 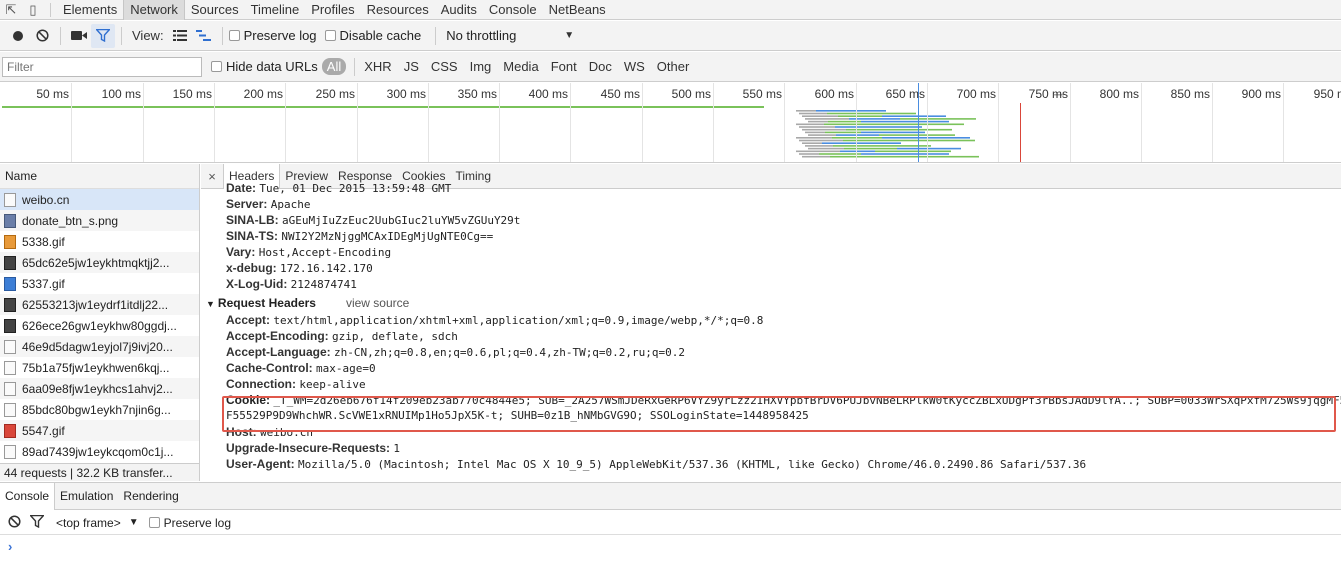 What do you see at coordinates (771, 448) in the screenshot?
I see `header-row: Upgrade-Insecure-Requests: 1` at bounding box center [771, 448].